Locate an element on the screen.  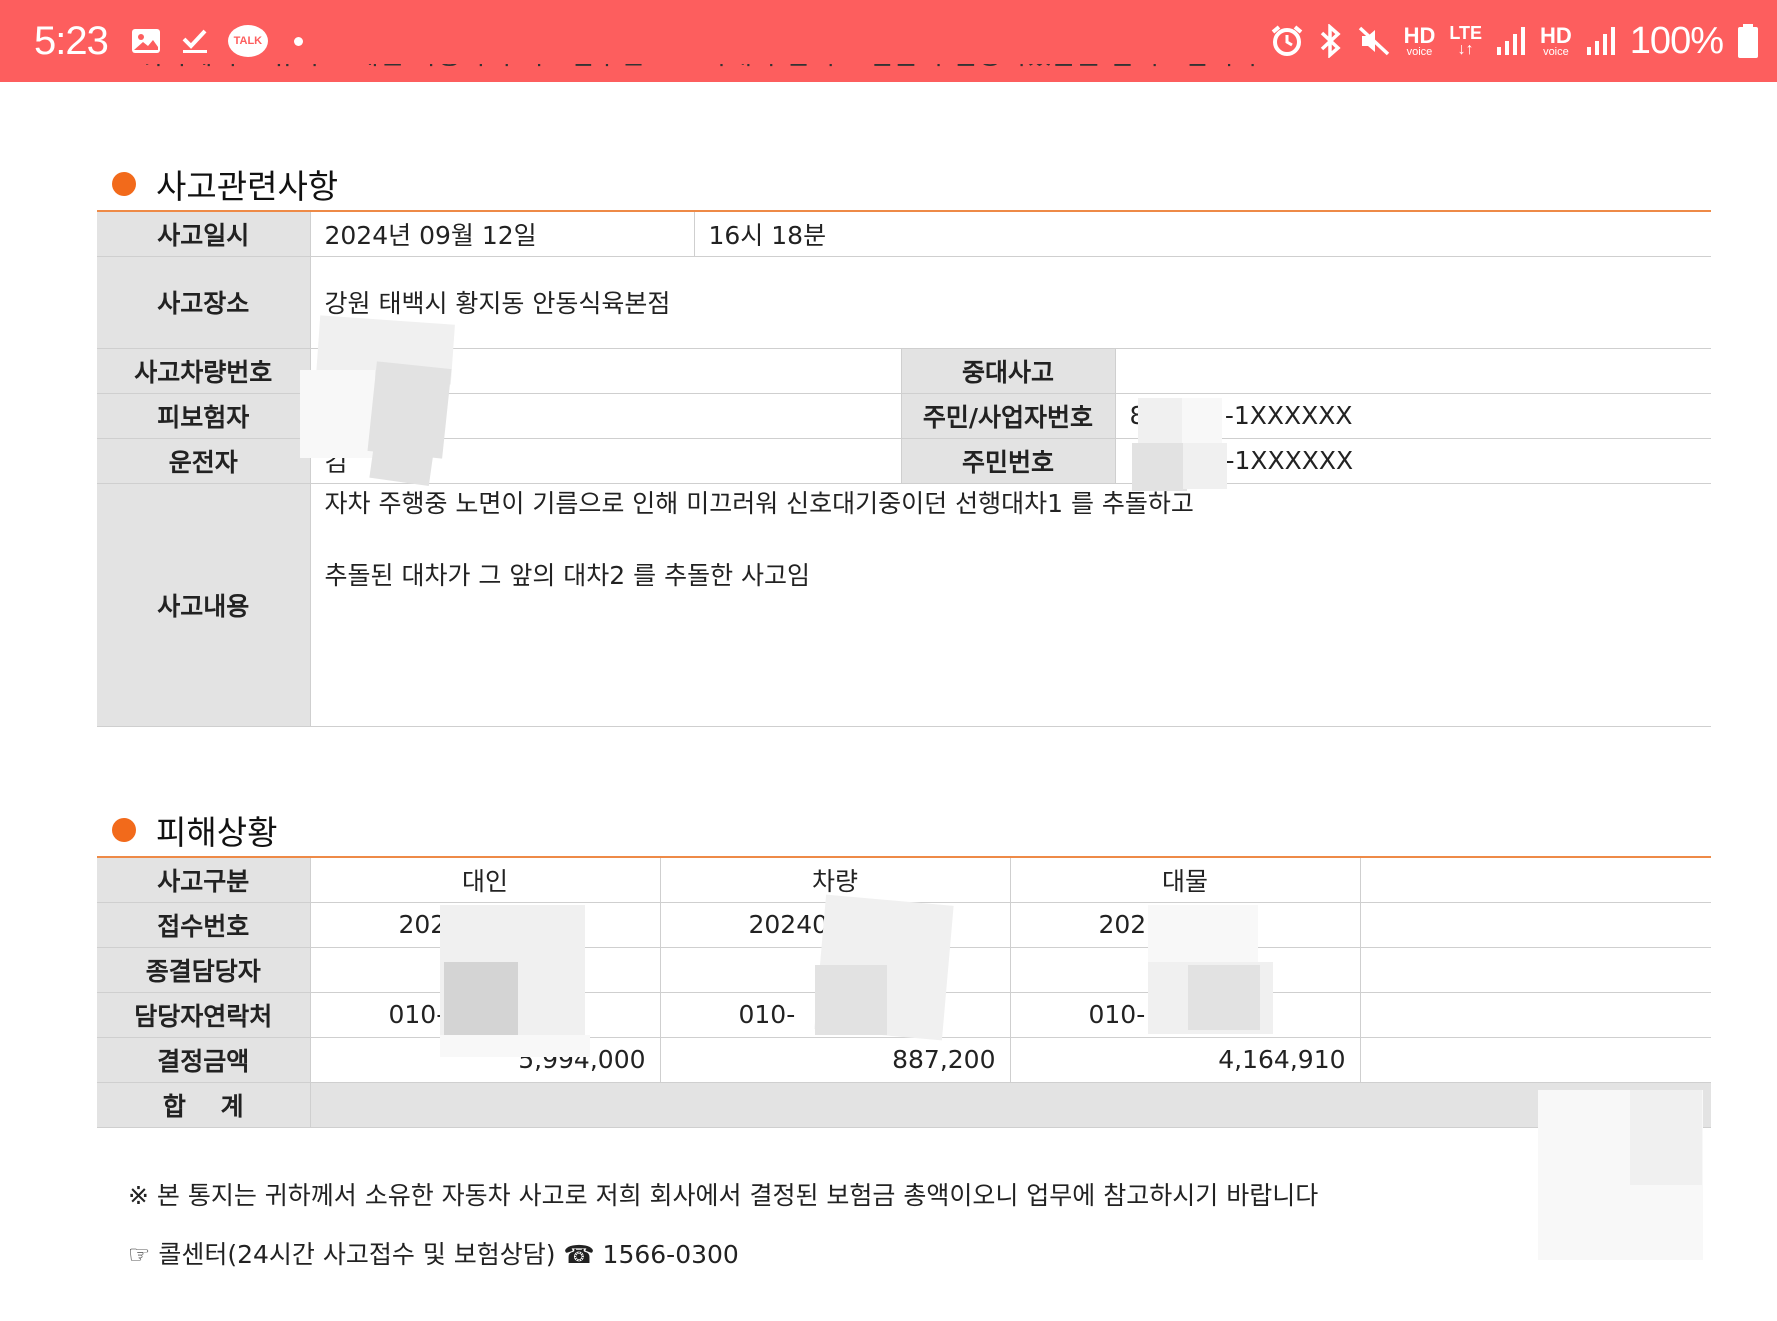
gallery-icon is located at coordinates (146, 41).